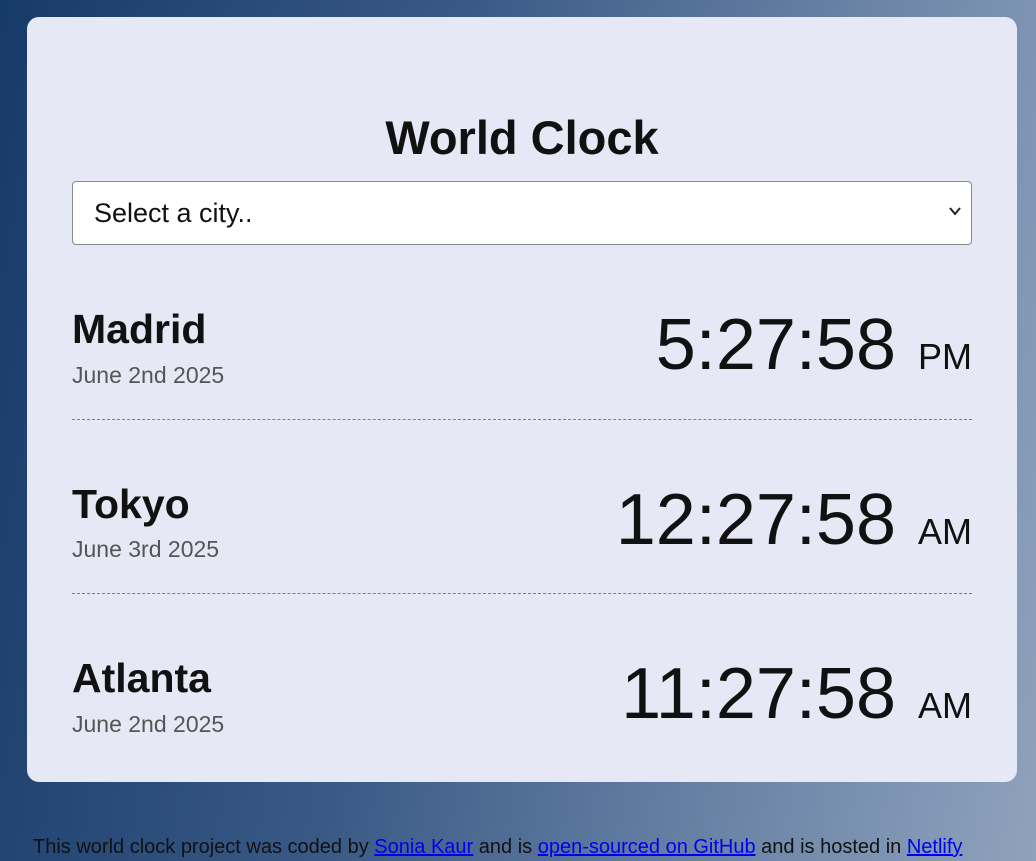 Image resolution: width=1036 pixels, height=861 pixels. What do you see at coordinates (505, 847) in the screenshot?
I see `footer-text: and is` at bounding box center [505, 847].